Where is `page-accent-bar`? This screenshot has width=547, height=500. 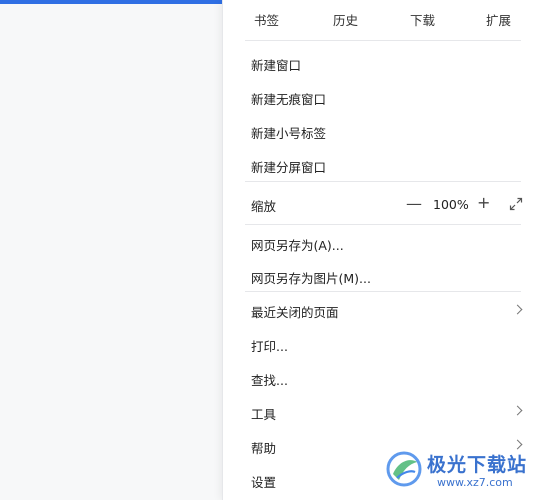 page-accent-bar is located at coordinates (111, 2).